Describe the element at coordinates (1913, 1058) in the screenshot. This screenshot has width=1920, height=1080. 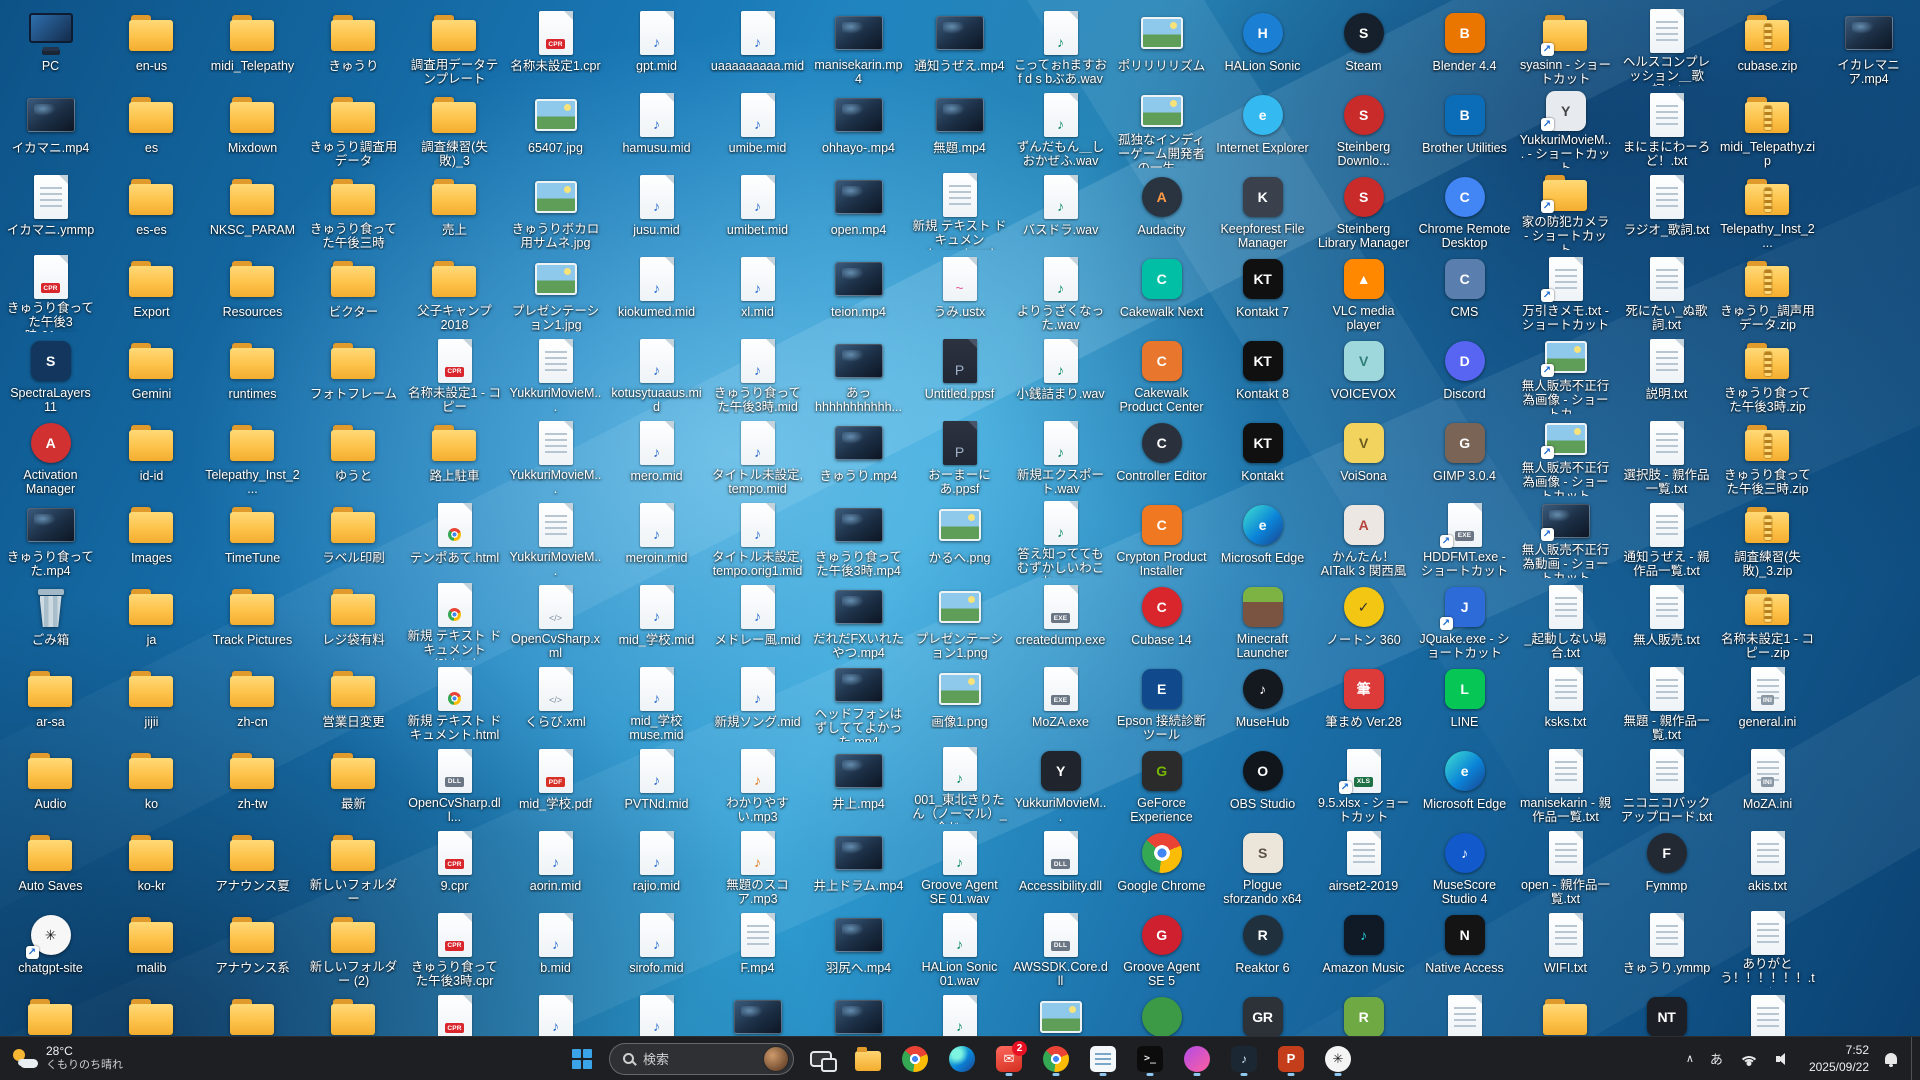
I see `show-desktop-button` at that location.